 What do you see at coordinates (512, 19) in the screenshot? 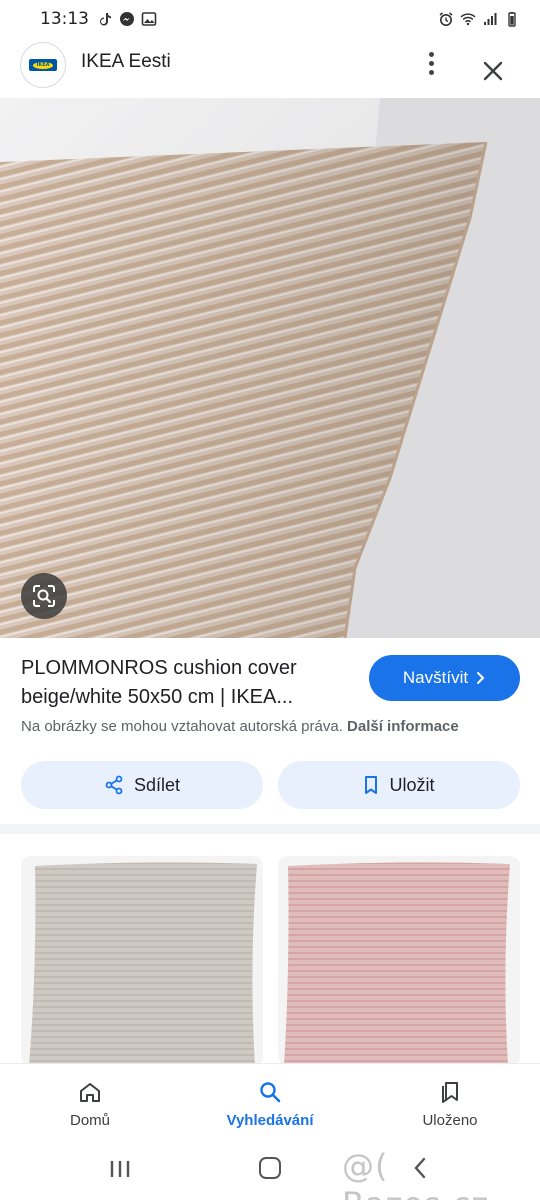
I see `battery-icon` at bounding box center [512, 19].